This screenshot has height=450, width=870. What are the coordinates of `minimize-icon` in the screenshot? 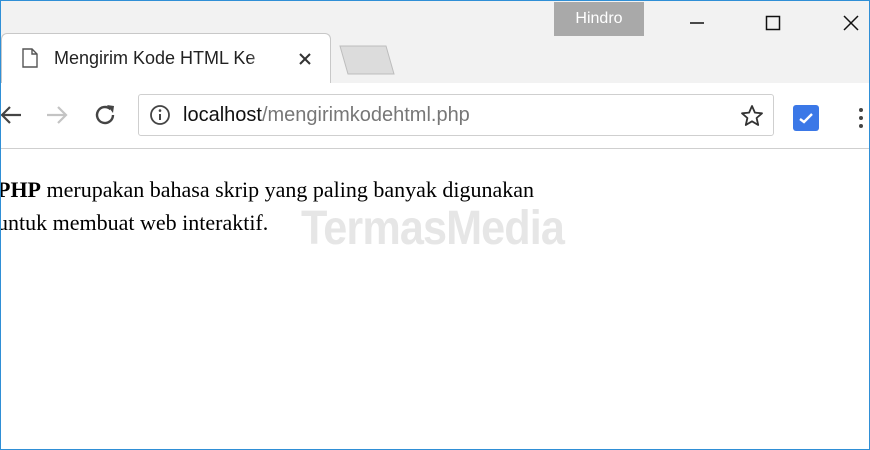 It's located at (697, 23).